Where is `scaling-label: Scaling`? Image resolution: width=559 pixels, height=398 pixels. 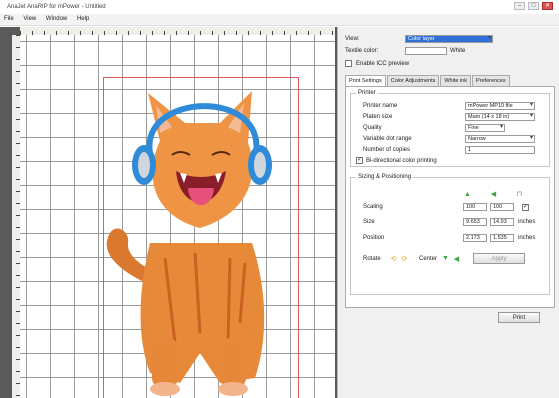
scaling-label: Scaling is located at coordinates (373, 207).